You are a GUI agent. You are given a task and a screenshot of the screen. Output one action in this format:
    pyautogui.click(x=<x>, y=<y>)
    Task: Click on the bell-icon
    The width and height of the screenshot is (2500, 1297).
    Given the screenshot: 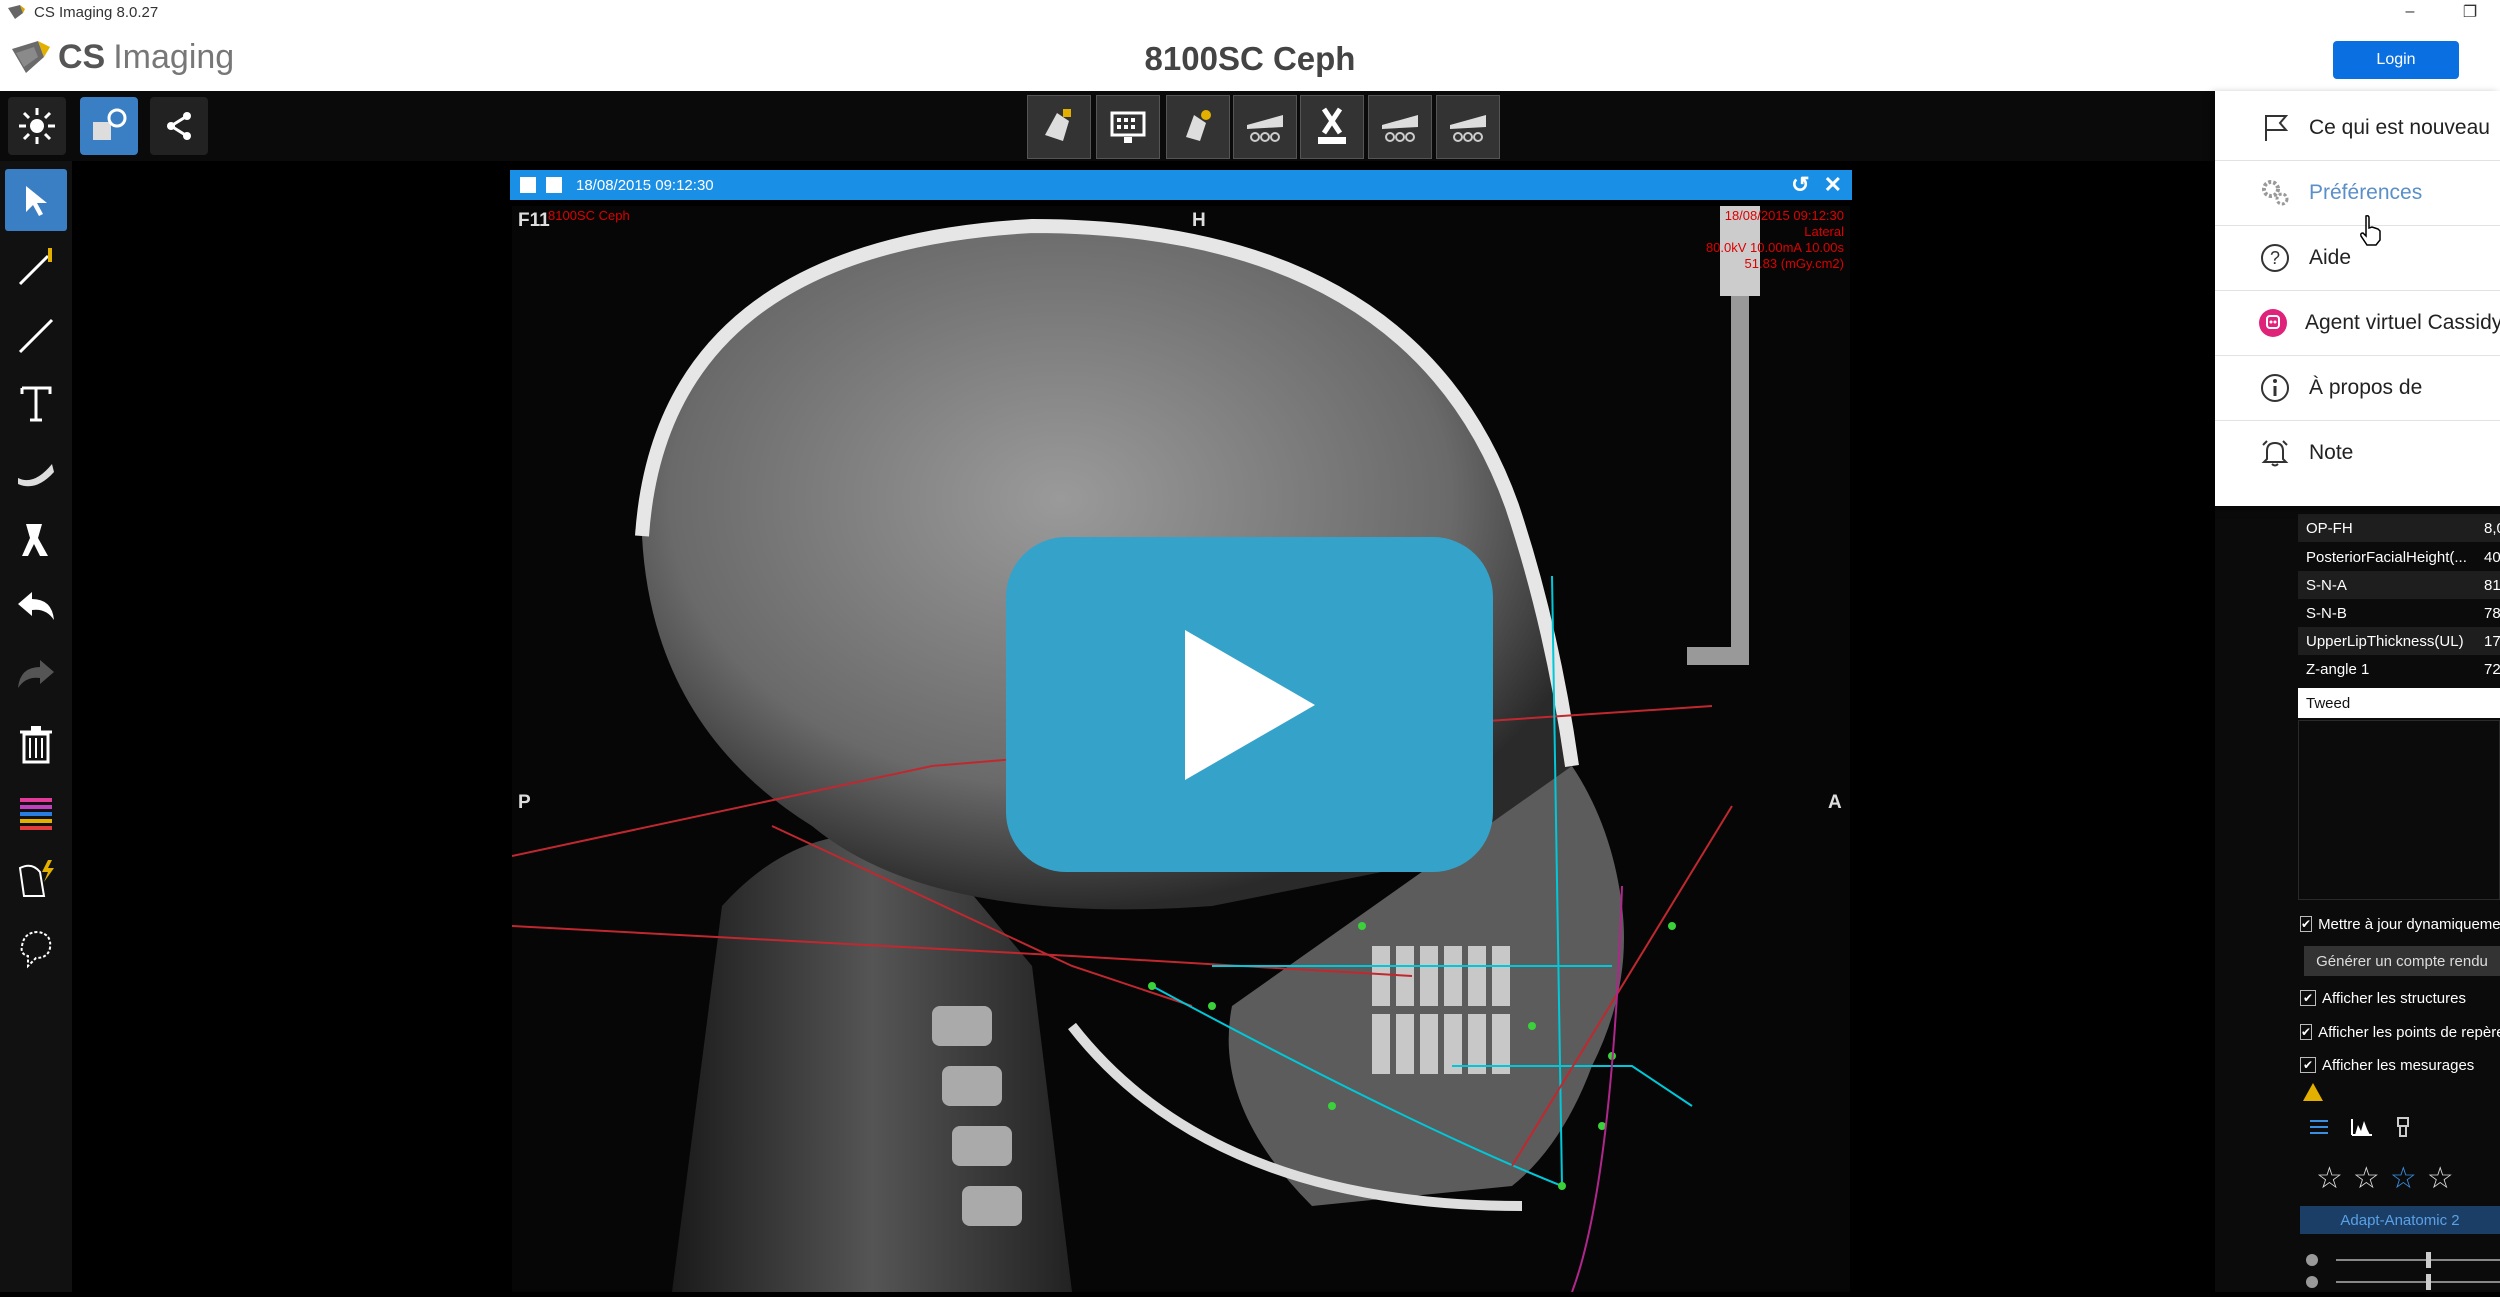 What is the action you would take?
    pyautogui.click(x=2275, y=453)
    